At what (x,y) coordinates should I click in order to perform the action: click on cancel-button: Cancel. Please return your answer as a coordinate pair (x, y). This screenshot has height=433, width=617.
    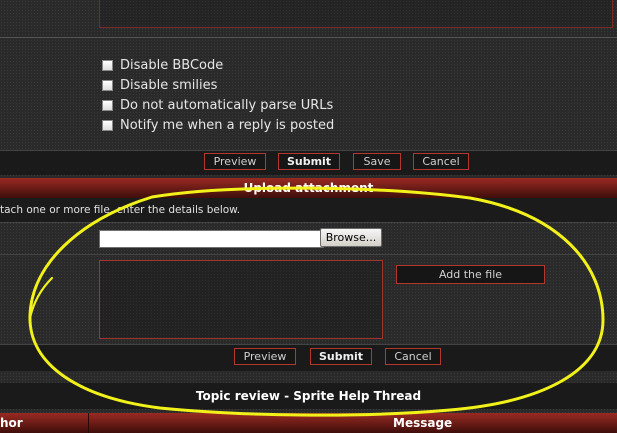
    Looking at the image, I should click on (441, 161).